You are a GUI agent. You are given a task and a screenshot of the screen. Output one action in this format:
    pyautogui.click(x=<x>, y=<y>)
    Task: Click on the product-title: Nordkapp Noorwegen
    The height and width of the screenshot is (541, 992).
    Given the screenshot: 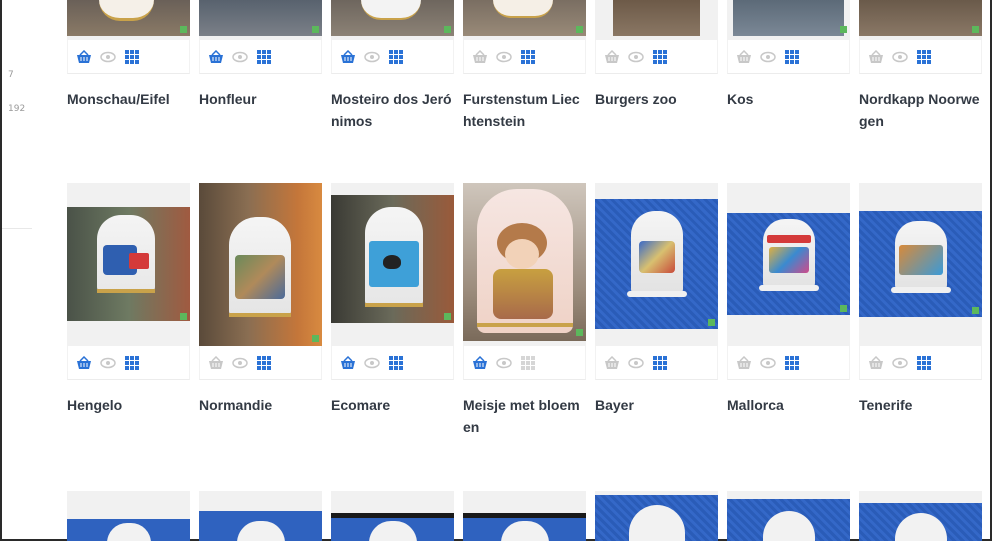 What is the action you would take?
    pyautogui.click(x=920, y=110)
    